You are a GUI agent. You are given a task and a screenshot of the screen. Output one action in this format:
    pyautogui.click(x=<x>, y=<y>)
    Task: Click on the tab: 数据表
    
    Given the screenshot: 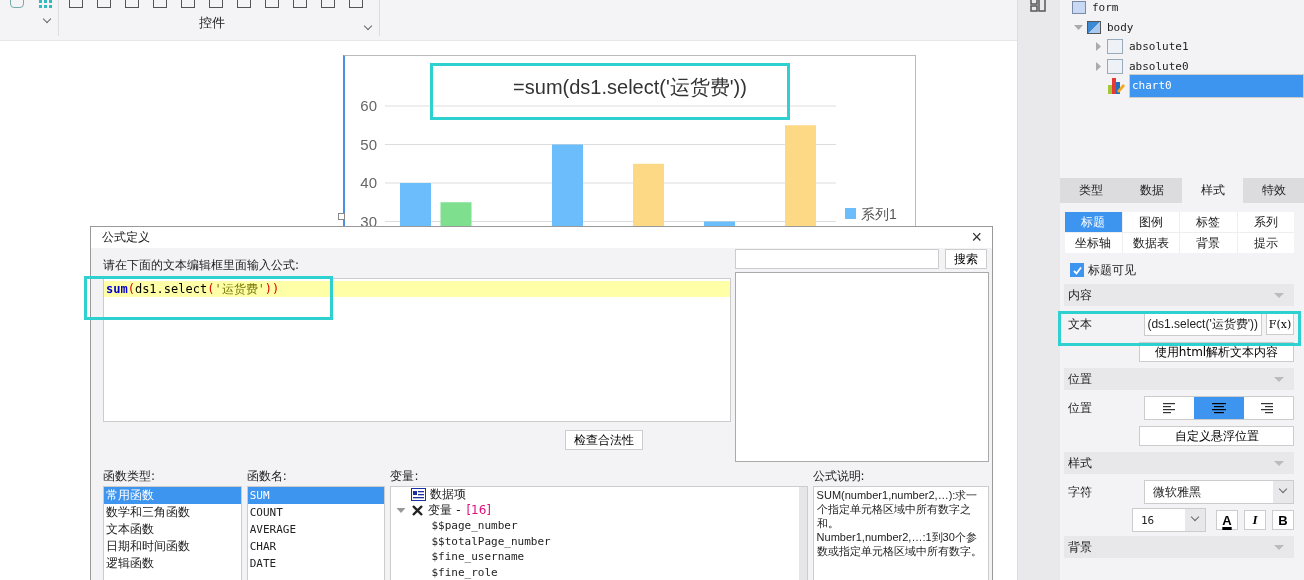 What is the action you would take?
    pyautogui.click(x=1150, y=243)
    